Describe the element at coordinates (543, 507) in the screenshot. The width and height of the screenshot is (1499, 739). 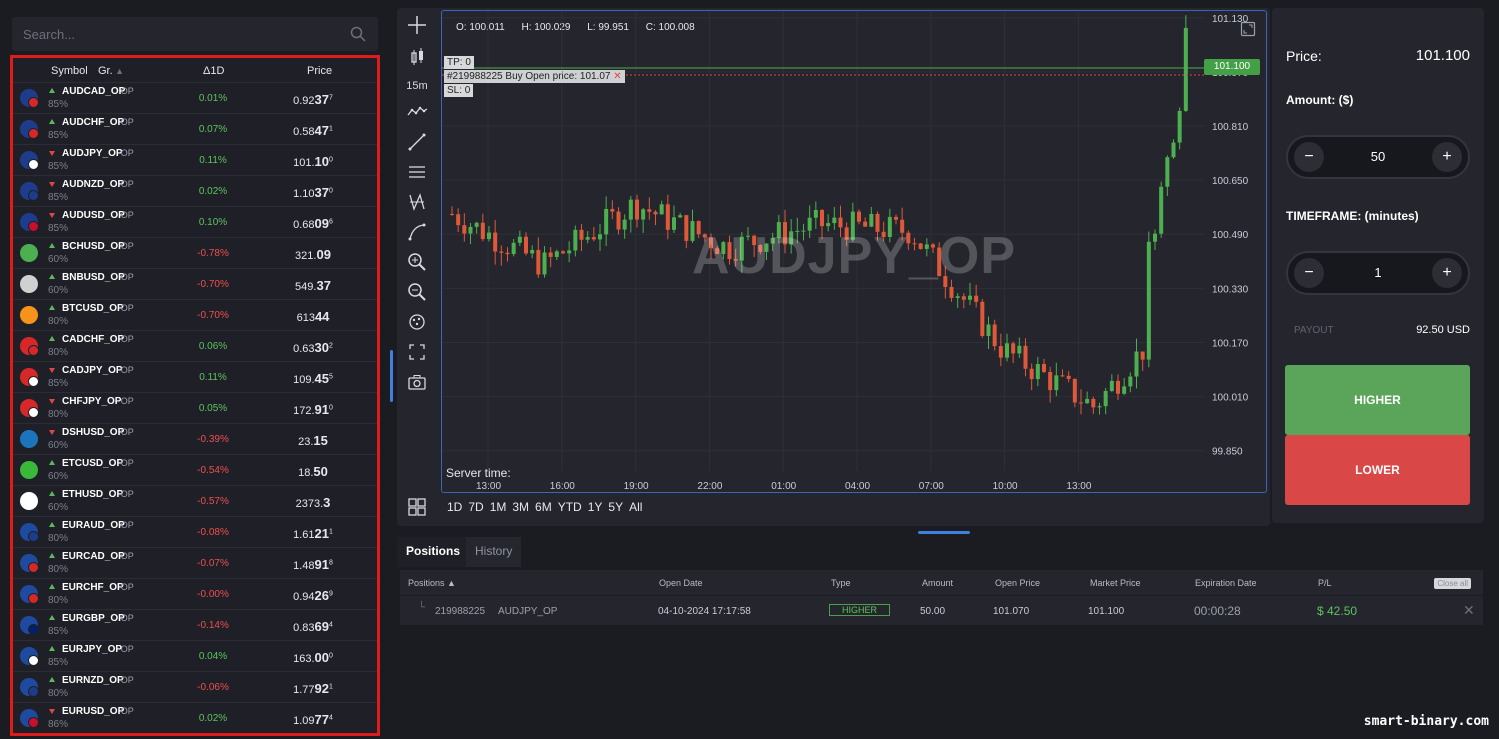
I see `range-6m: 6M` at that location.